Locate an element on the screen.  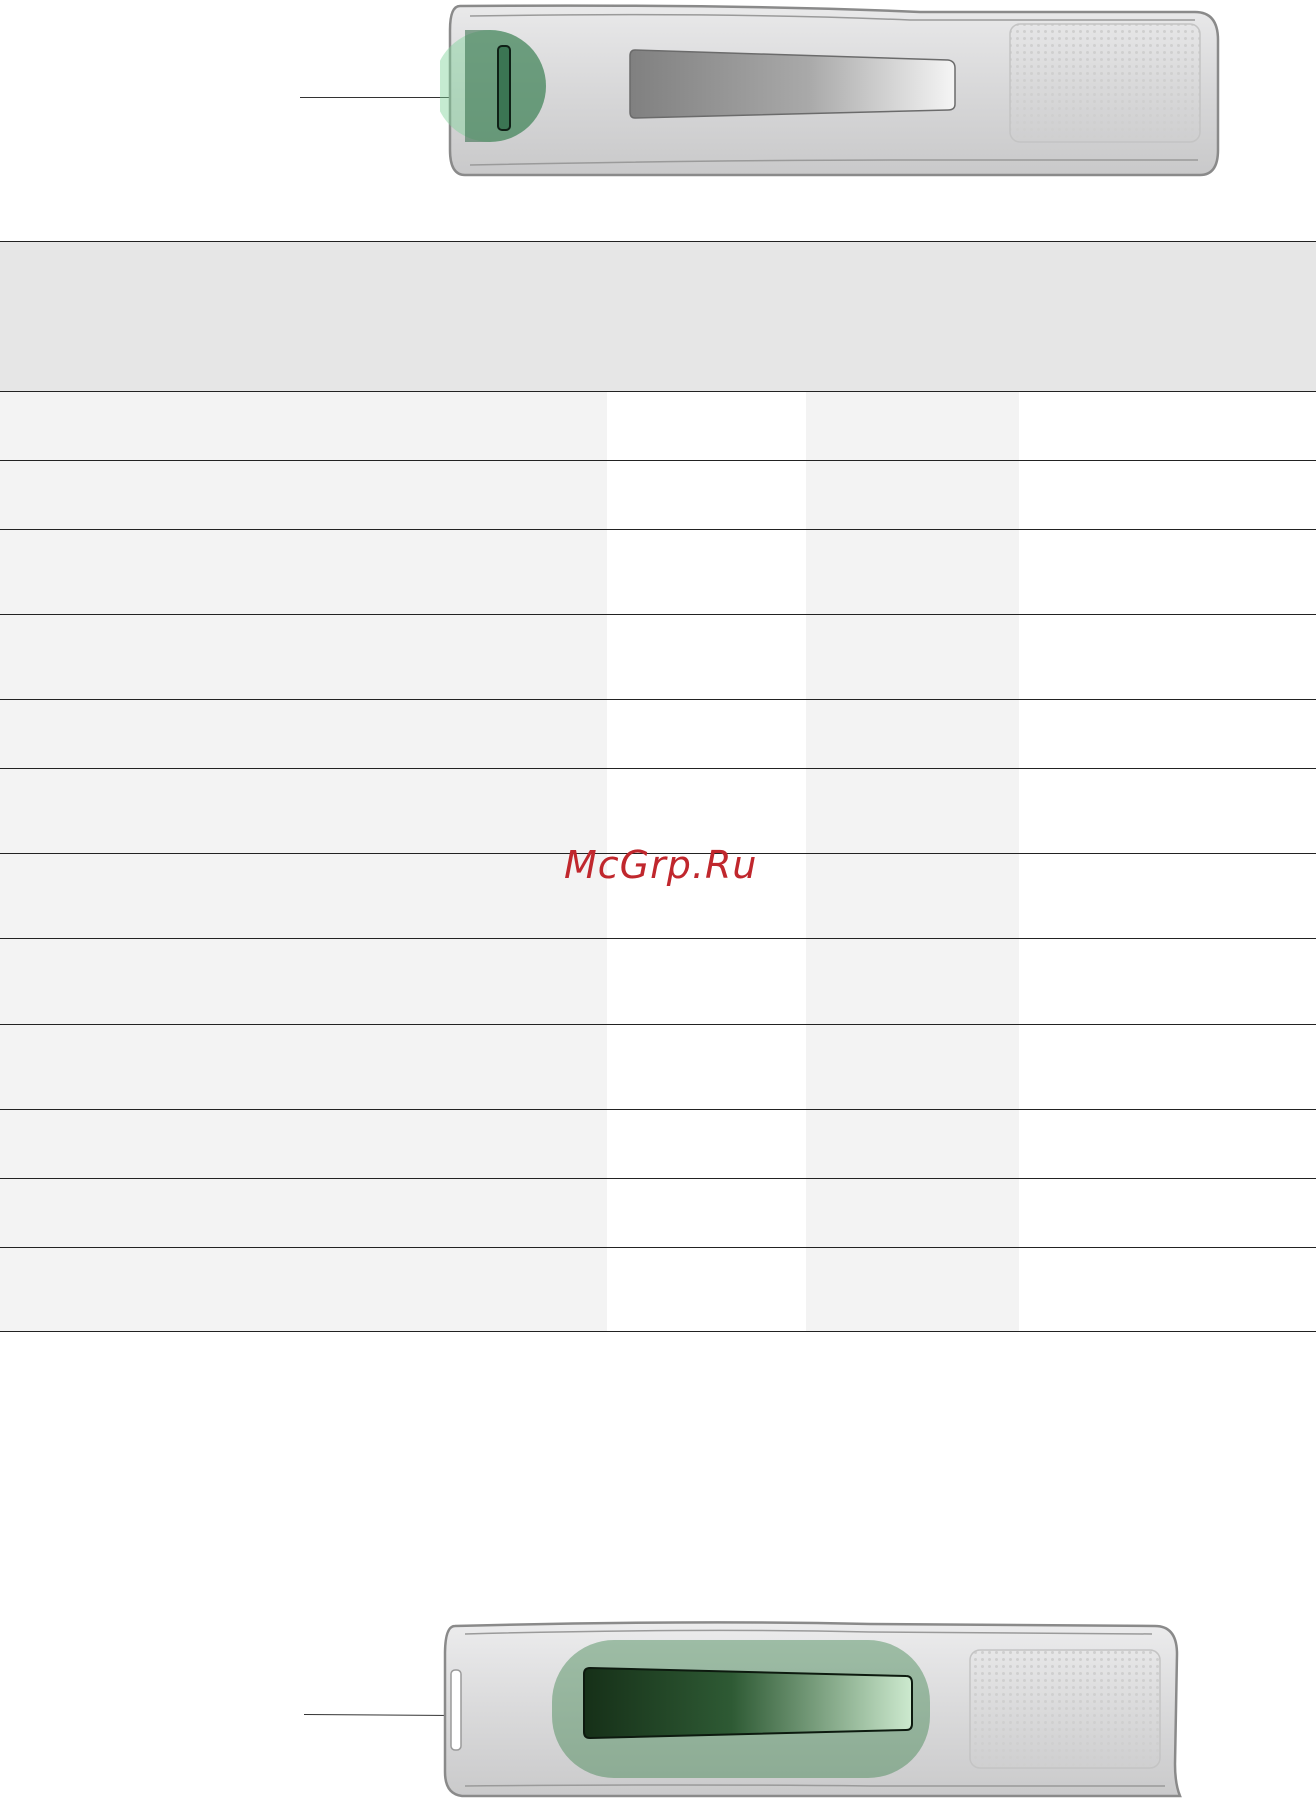
usb-drive-illustration-bottom is located at coordinates (812, 1709).